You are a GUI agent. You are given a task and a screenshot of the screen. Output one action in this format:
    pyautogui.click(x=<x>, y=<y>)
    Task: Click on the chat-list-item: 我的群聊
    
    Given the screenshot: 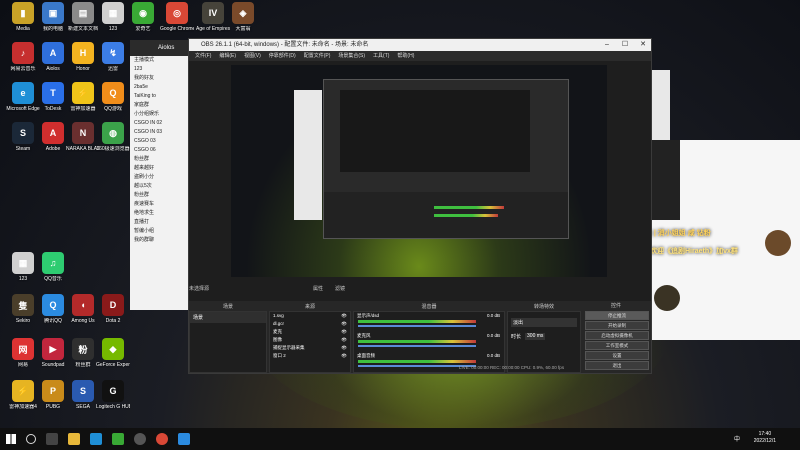 What is the action you would take?
    pyautogui.click(x=160, y=240)
    